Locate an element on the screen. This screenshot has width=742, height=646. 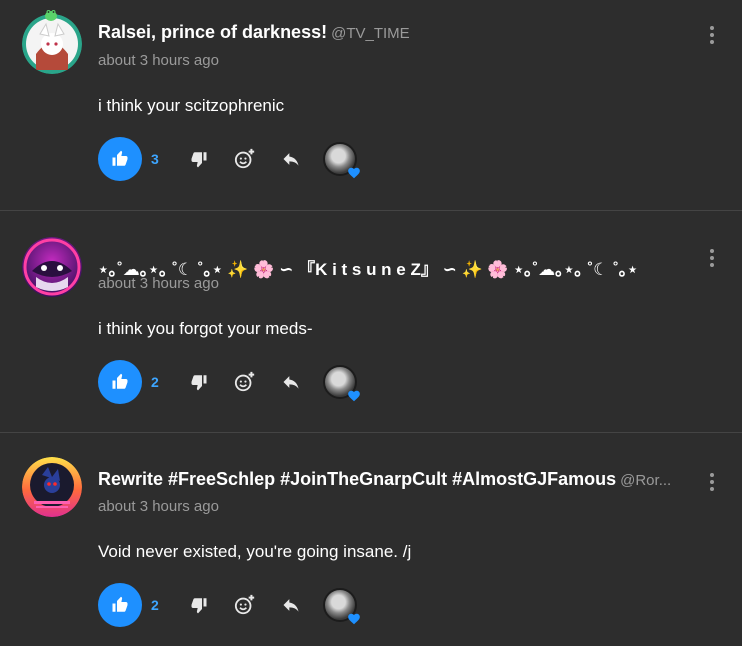
author-name: Ralsei, prince of darkness! is located at coordinates (212, 32).